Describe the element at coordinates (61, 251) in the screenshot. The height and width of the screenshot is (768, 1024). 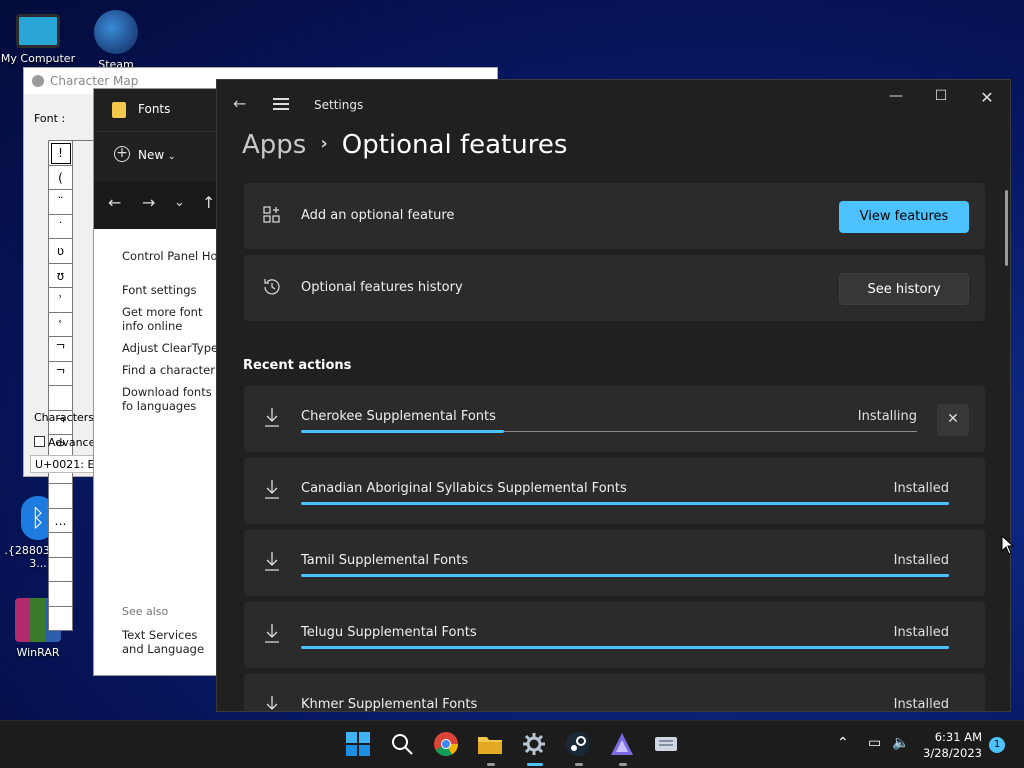
I see `char-cell: ʋ` at that location.